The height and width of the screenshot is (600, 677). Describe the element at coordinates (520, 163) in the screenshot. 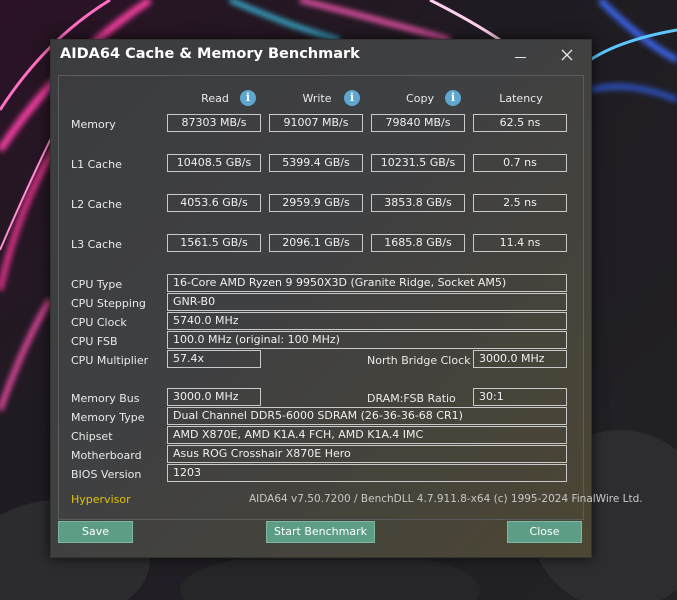

I see `l1-latency-value: 0.7 ns` at that location.